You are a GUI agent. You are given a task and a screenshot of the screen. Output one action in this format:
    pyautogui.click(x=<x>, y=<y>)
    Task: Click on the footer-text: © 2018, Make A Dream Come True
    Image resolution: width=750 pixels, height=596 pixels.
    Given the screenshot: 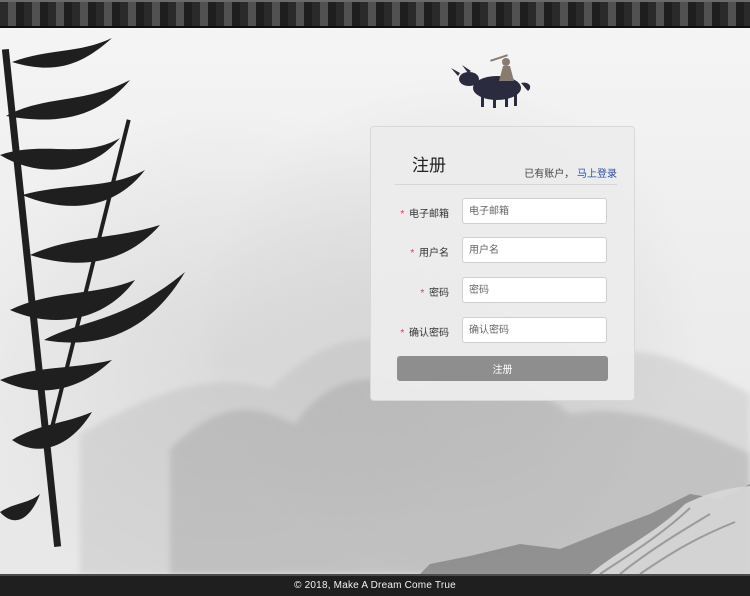 What is the action you would take?
    pyautogui.click(x=375, y=585)
    